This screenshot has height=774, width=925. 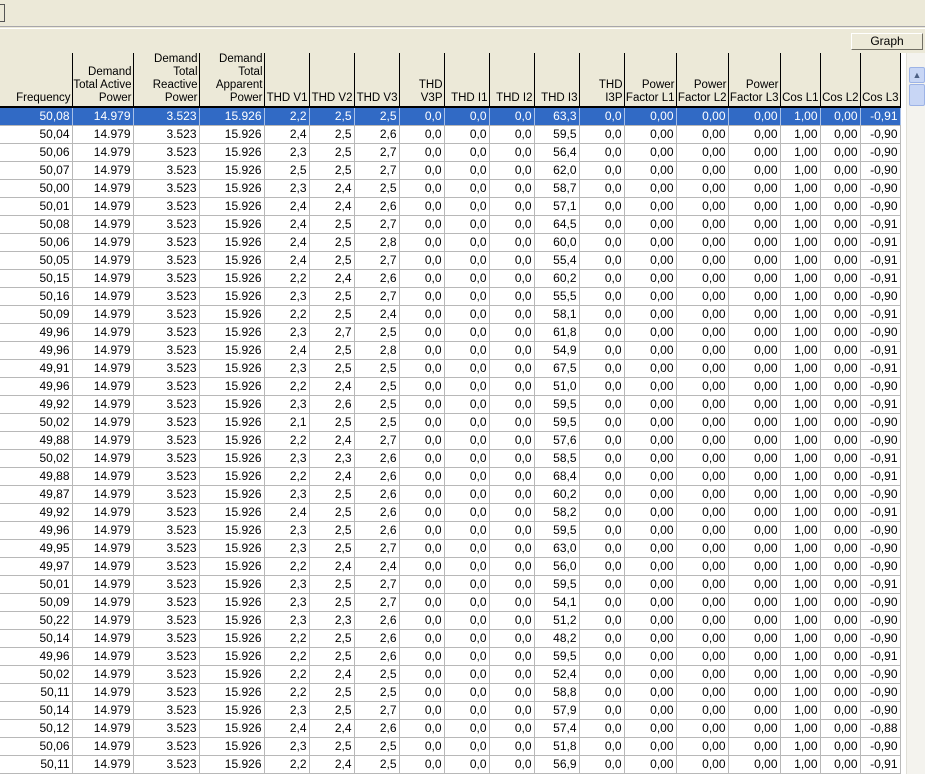 I want to click on table-cell: 49,88, so click(x=36, y=440).